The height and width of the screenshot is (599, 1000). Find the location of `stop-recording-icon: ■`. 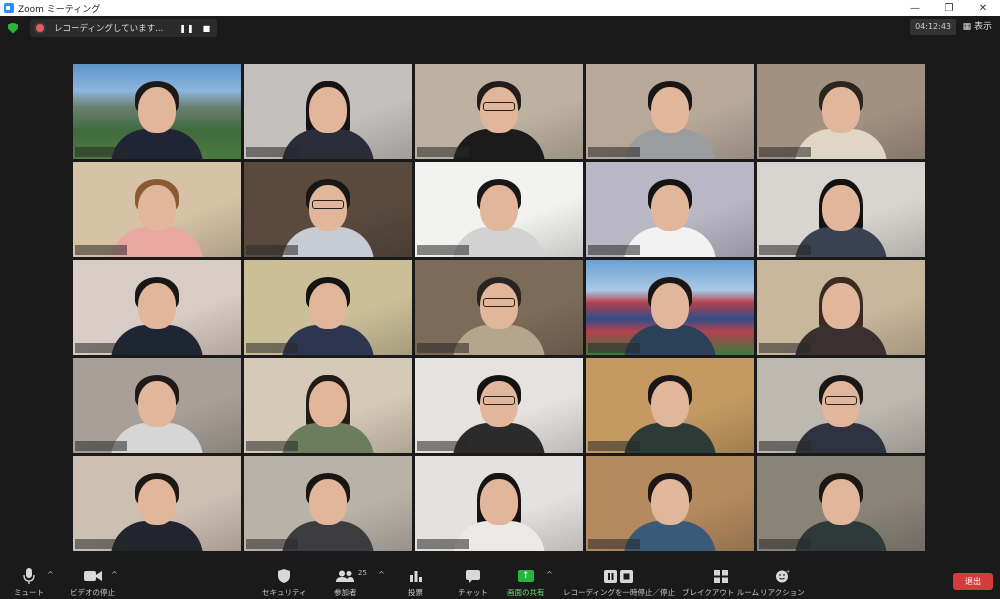

stop-recording-icon: ■ is located at coordinates (207, 28).